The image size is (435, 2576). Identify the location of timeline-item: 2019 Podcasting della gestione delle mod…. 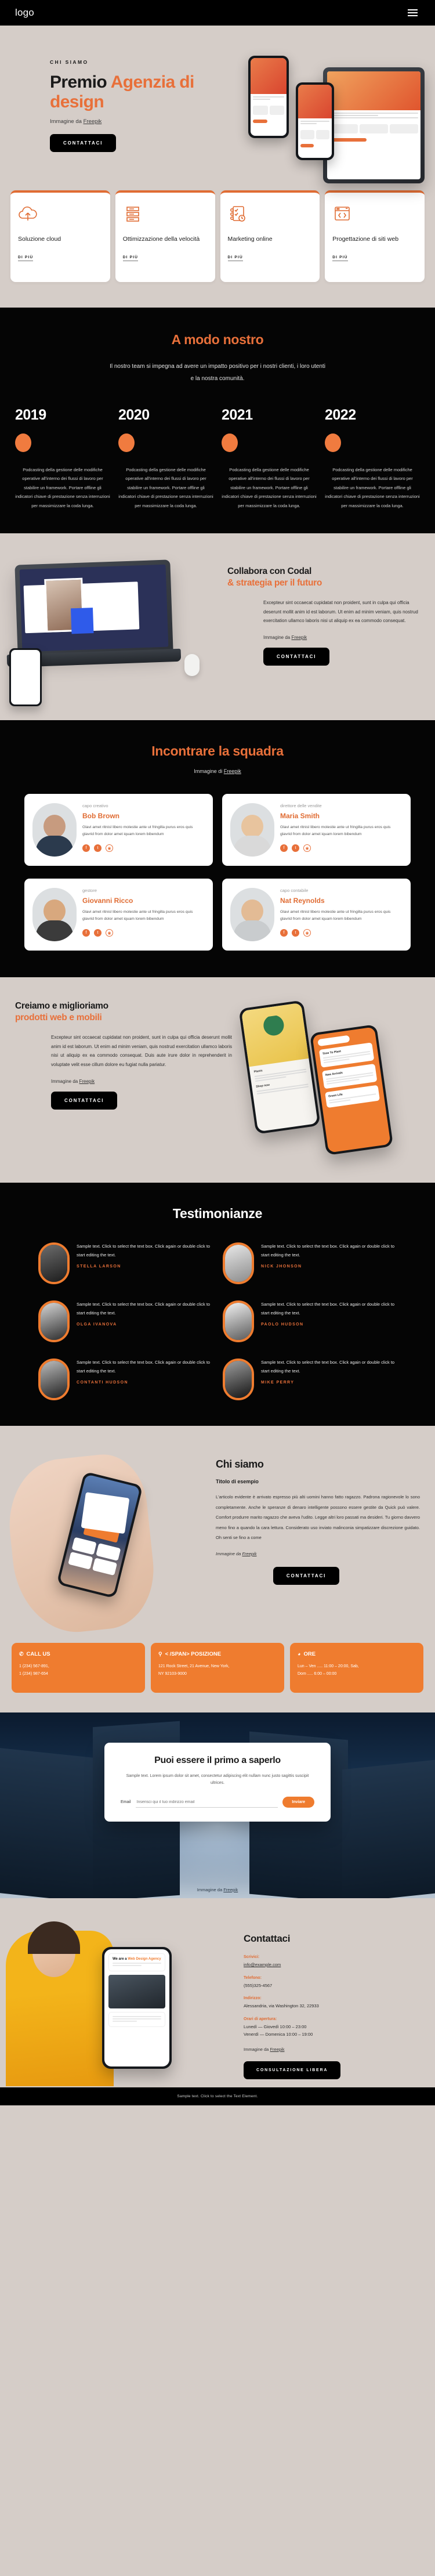
(62, 458).